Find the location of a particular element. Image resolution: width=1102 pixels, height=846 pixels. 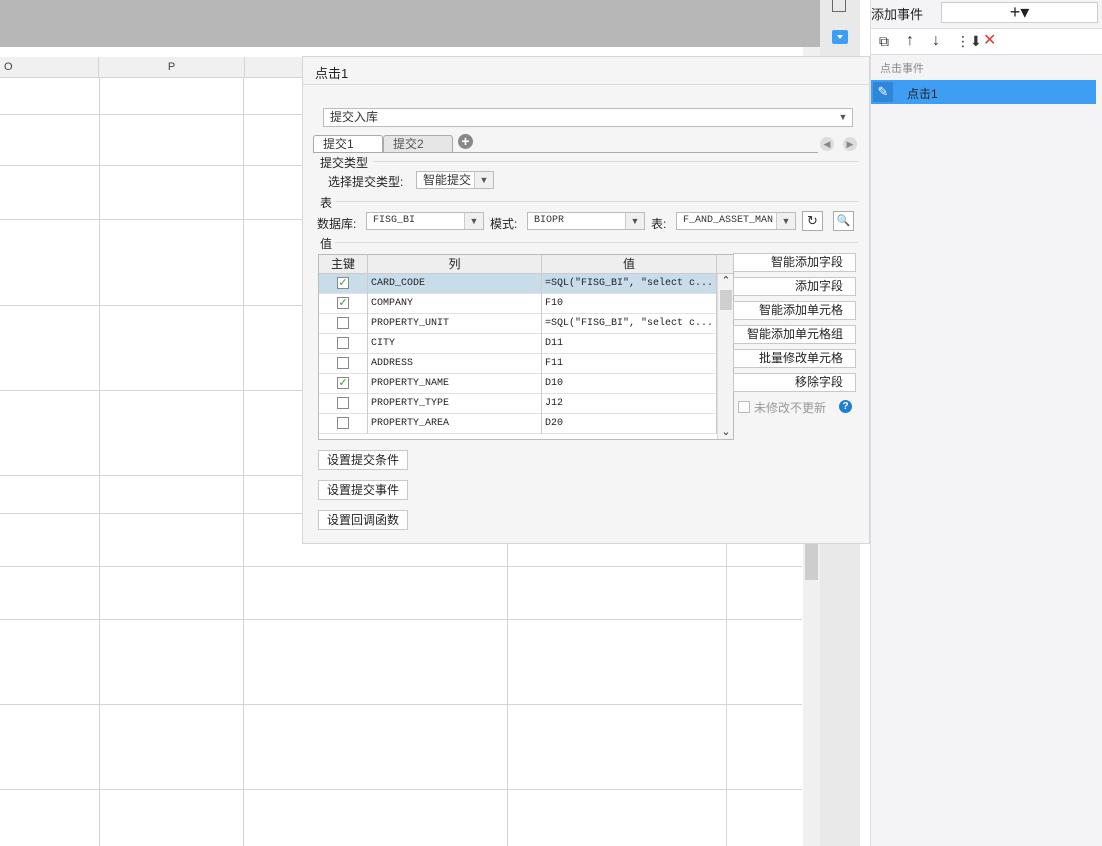

action-type-value: 提交入库 is located at coordinates (354, 117).